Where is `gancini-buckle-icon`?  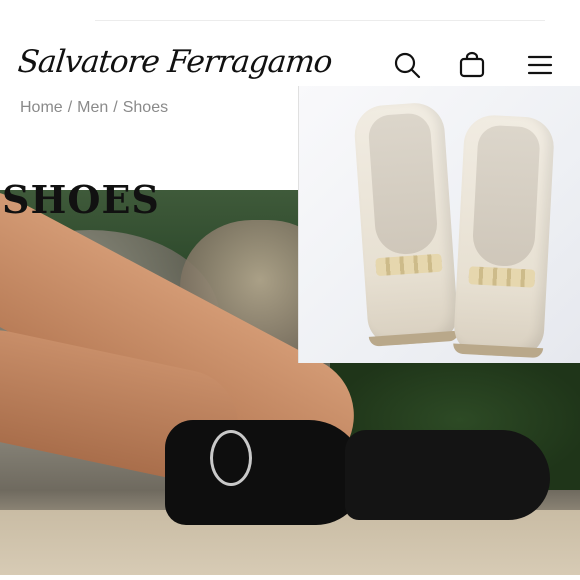
gancini-buckle-icon is located at coordinates (231, 458).